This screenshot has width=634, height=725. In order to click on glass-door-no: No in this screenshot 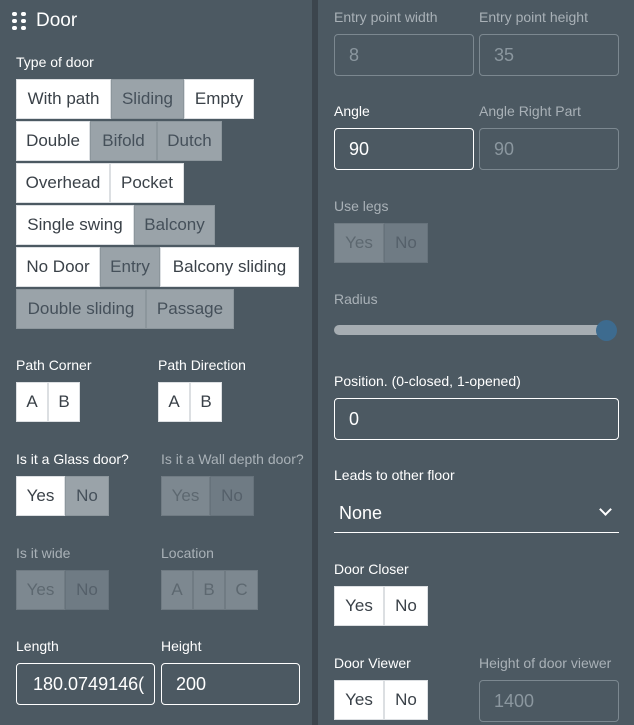, I will do `click(87, 496)`.